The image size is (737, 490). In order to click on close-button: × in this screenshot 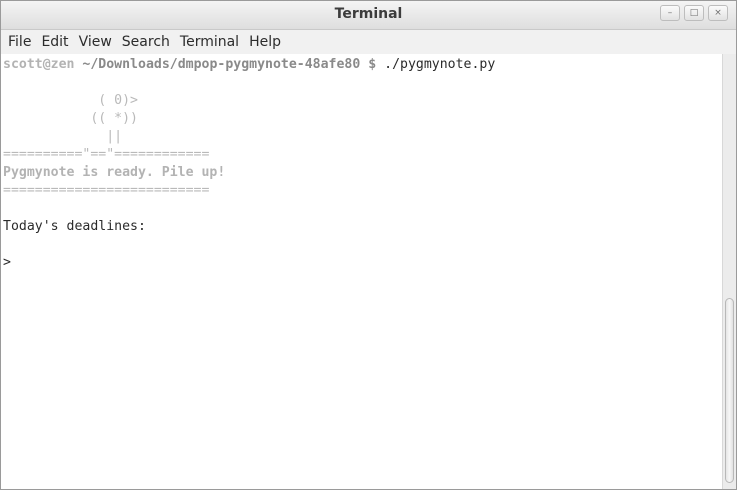, I will do `click(718, 13)`.